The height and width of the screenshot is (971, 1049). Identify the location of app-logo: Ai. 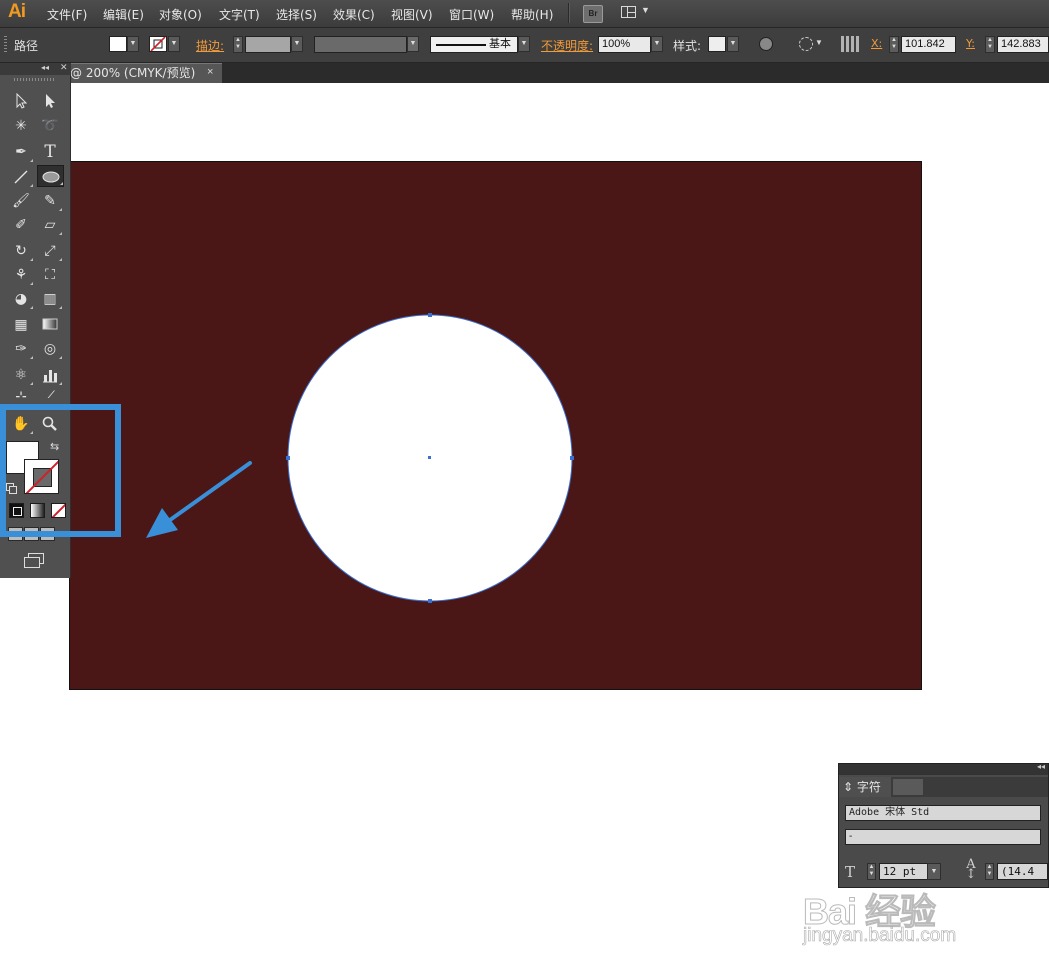
(17, 11).